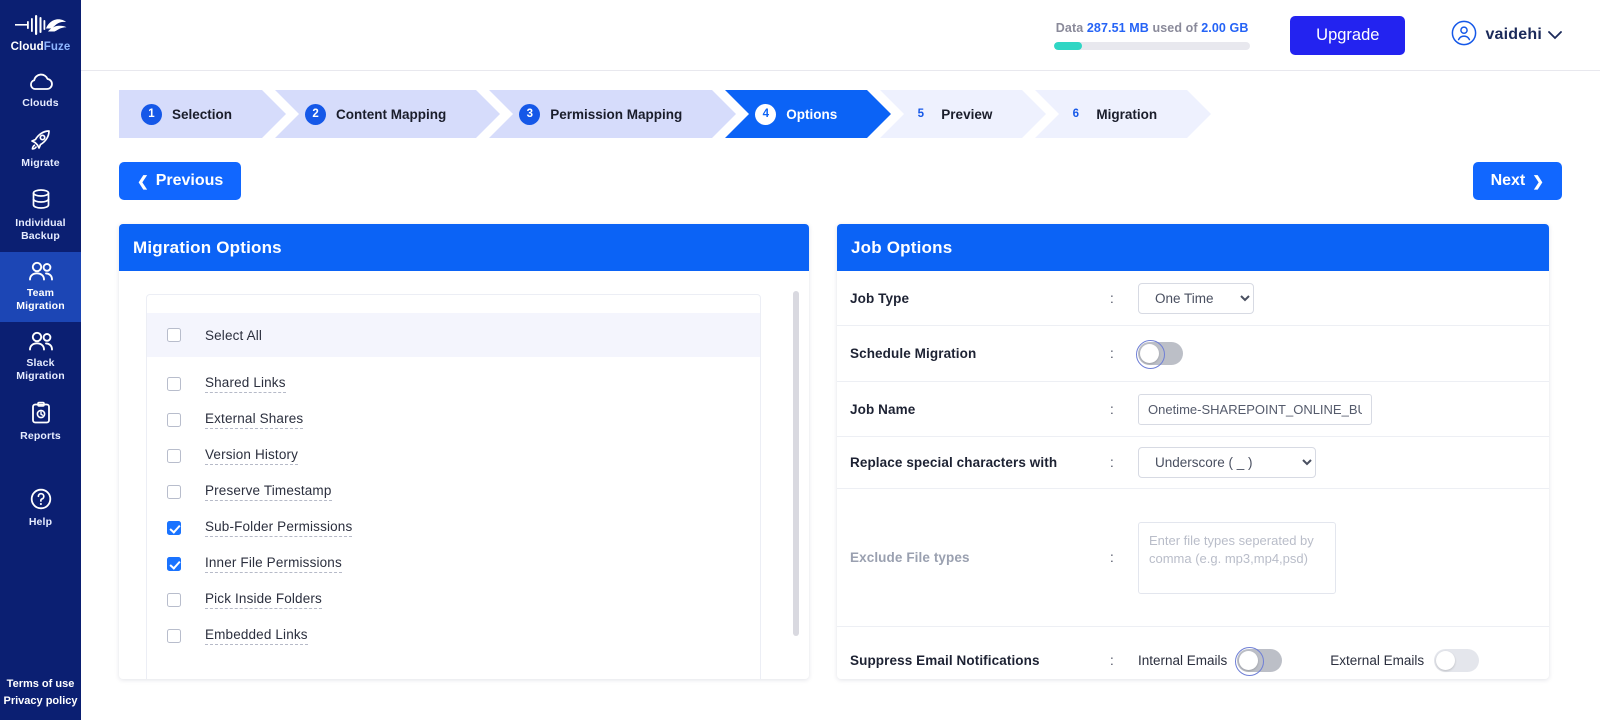 This screenshot has width=1600, height=720. Describe the element at coordinates (920, 114) in the screenshot. I see `step-number: 5` at that location.